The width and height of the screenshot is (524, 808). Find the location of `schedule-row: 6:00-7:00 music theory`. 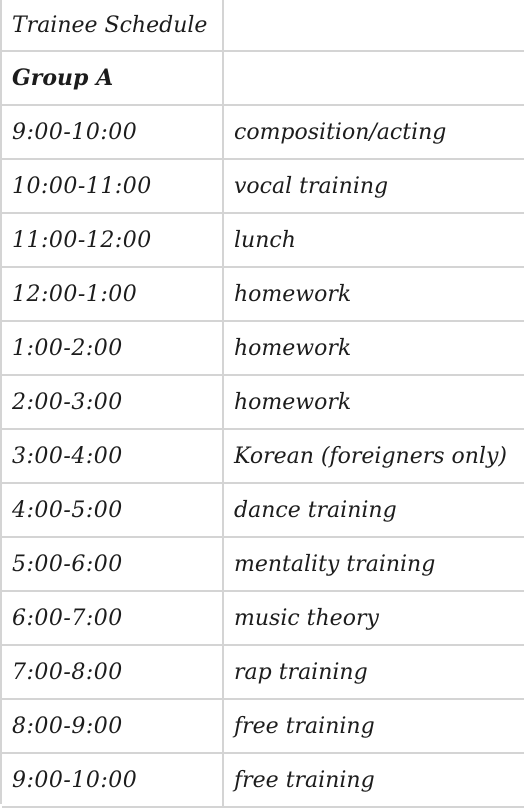

schedule-row: 6:00-7:00 music theory is located at coordinates (263, 618).